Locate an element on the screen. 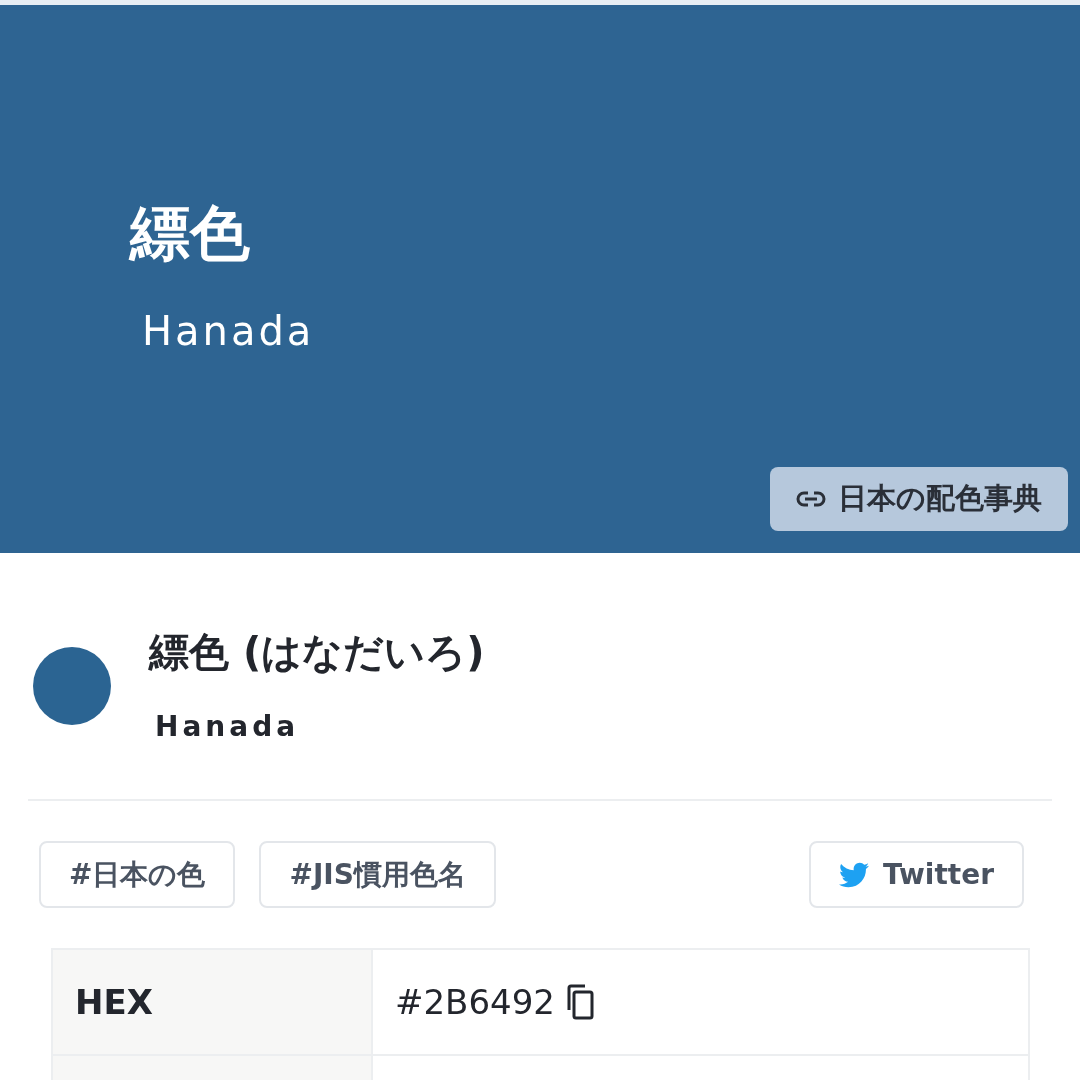 The height and width of the screenshot is (1080, 1080). copy-icon is located at coordinates (580, 1002).